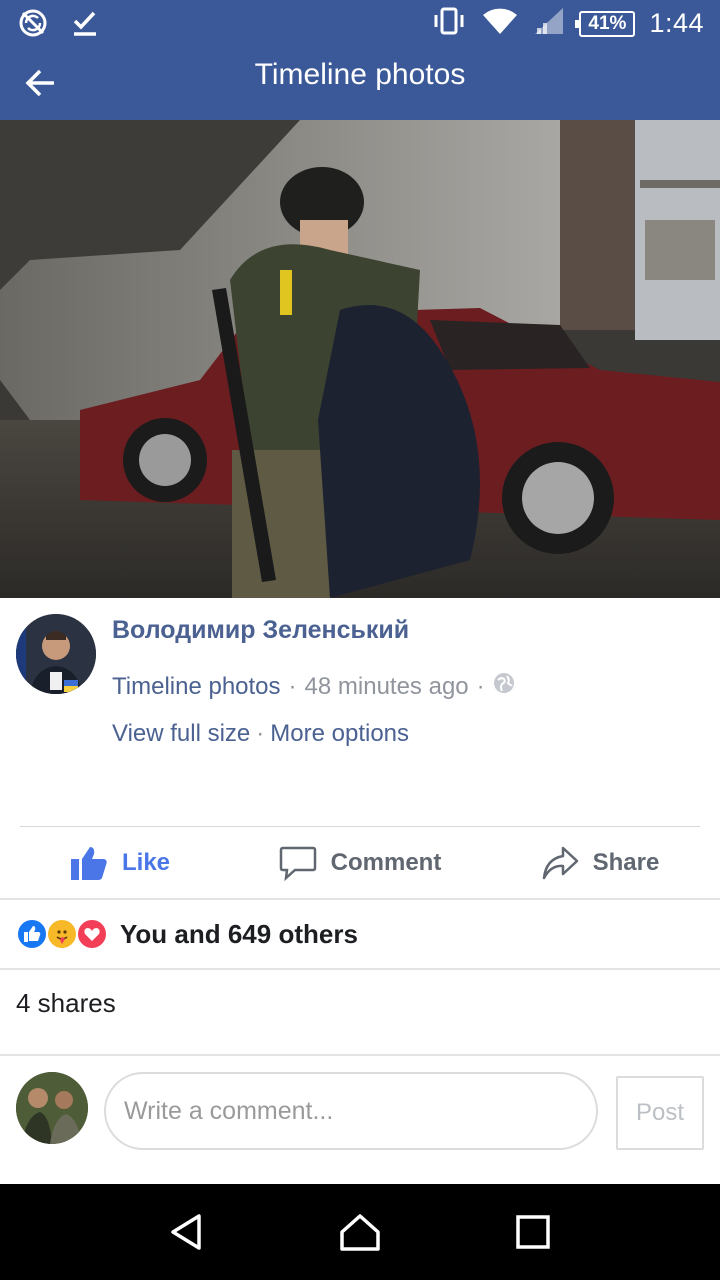 The height and width of the screenshot is (1280, 720). I want to click on reaction-icons, so click(62, 934).